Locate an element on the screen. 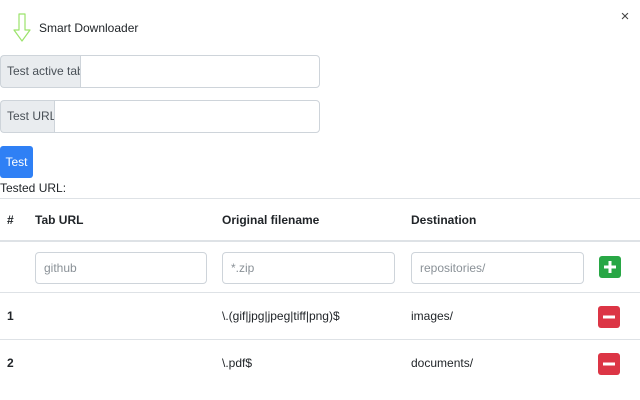  close-icon: × is located at coordinates (625, 16).